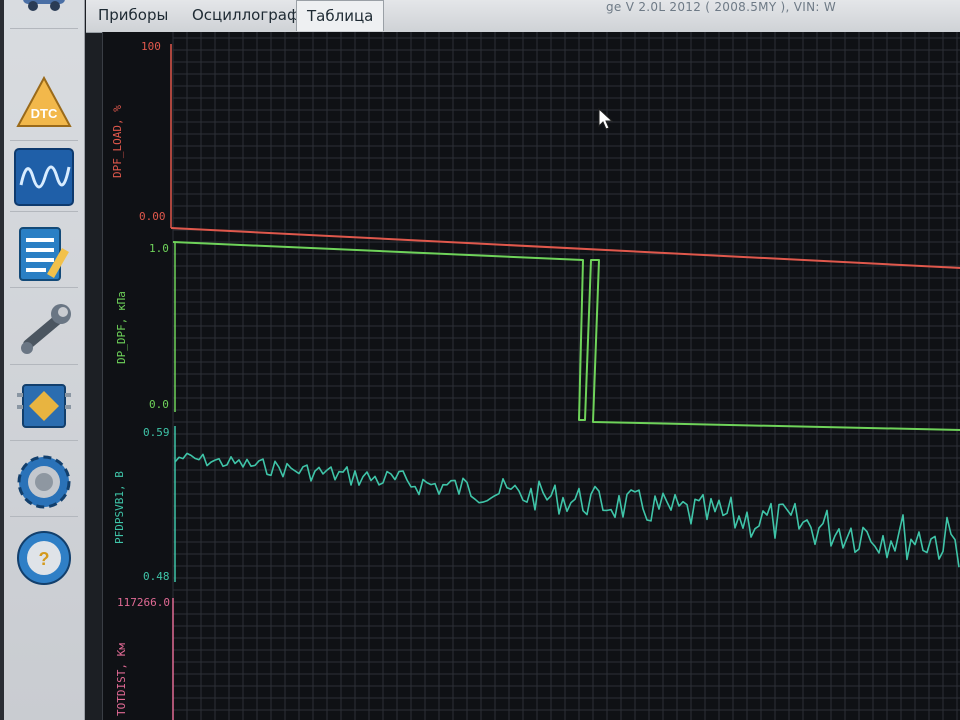 The image size is (960, 720). What do you see at coordinates (44, 14) in the screenshot?
I see `toolbar-car-button` at bounding box center [44, 14].